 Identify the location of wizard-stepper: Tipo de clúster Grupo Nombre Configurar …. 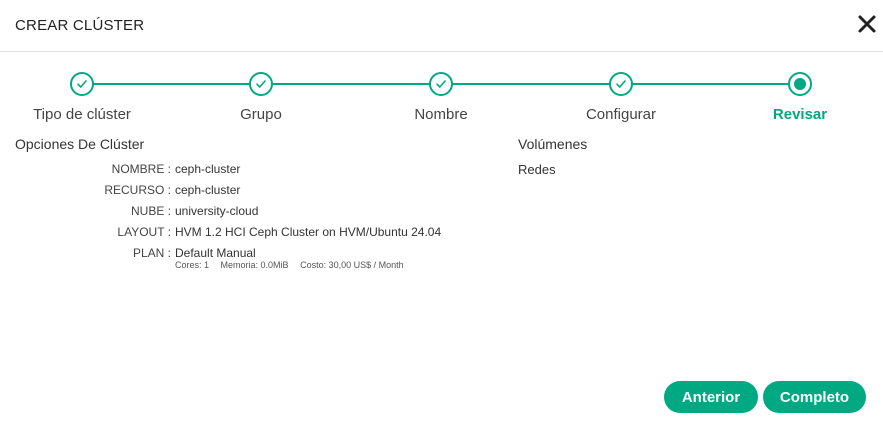
(441, 100).